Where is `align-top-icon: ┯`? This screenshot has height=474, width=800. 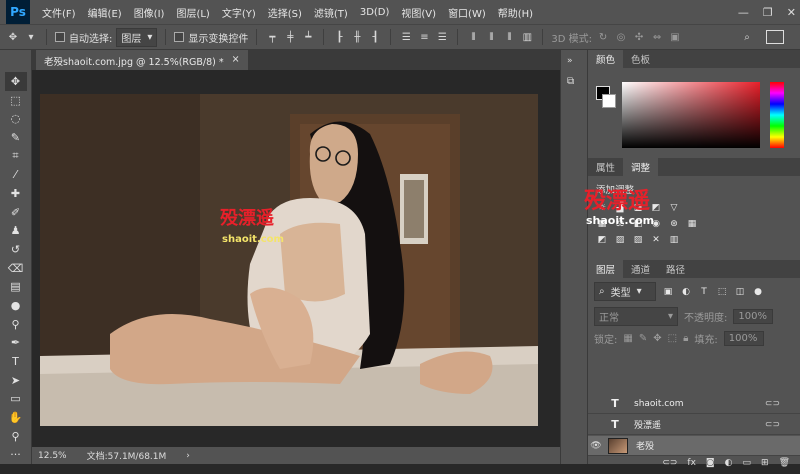
align-top-icon: ┯ is located at coordinates (272, 37).